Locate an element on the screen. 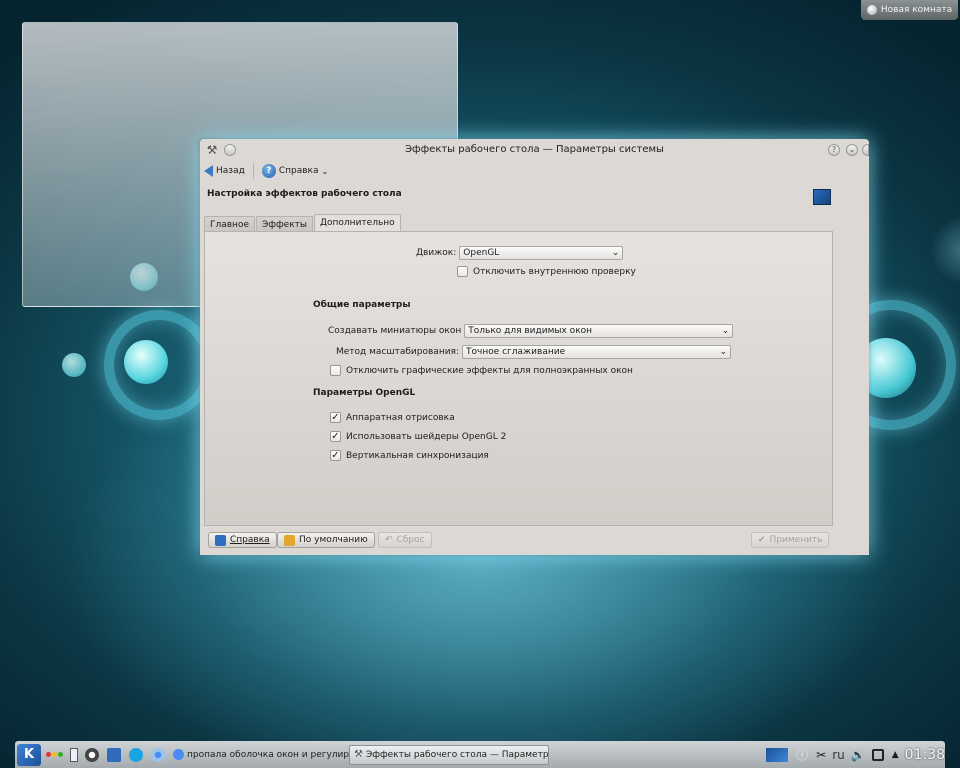 The width and height of the screenshot is (960, 768). taskbar-task-forum: пропала оболочка окон и регулировка is located at coordinates (259, 755).